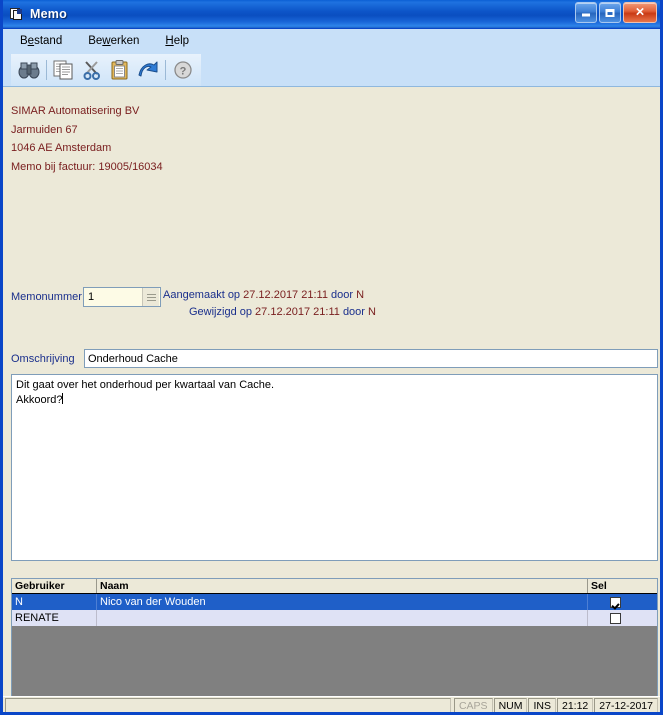 The image size is (663, 715). What do you see at coordinates (91, 297) in the screenshot?
I see `memonummer-value: 1` at bounding box center [91, 297].